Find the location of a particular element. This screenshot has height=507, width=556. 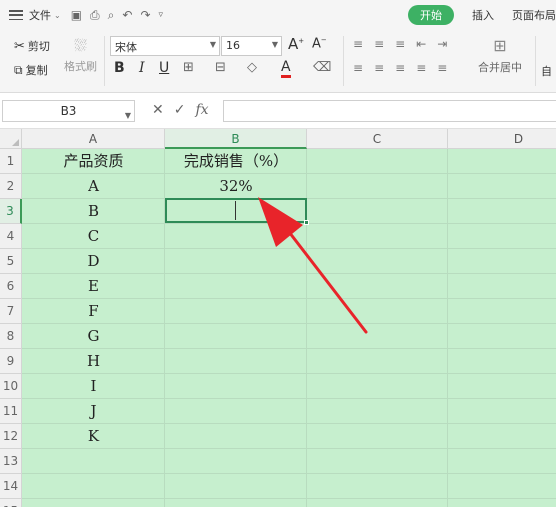

active-cell-b3 is located at coordinates (237, 211).